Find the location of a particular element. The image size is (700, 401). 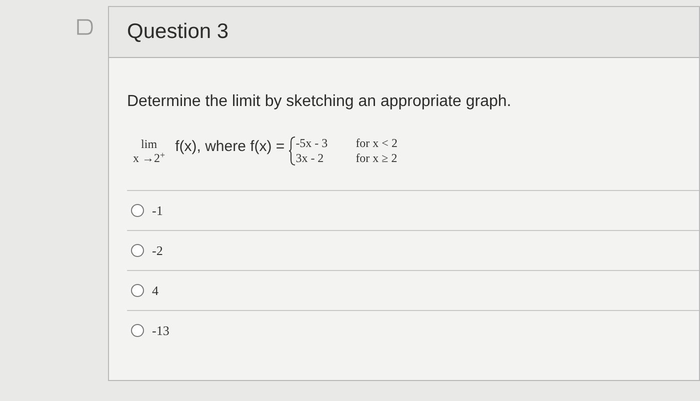

flag-icon is located at coordinates (85, 27).